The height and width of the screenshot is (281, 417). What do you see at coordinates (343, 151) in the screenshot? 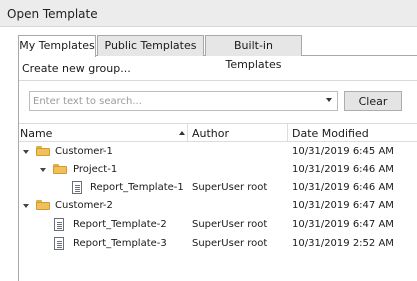
I see `row-date: 10/31/2019 6:45 AM` at bounding box center [343, 151].